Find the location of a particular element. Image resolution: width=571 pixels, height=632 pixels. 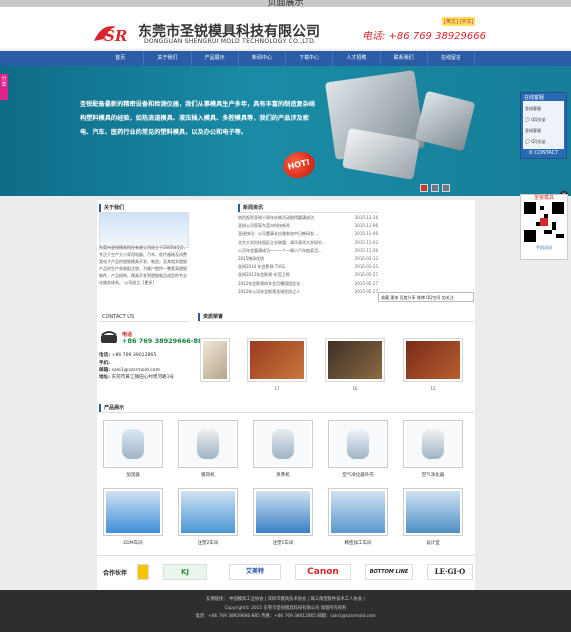

banner-pager is located at coordinates (435, 188).